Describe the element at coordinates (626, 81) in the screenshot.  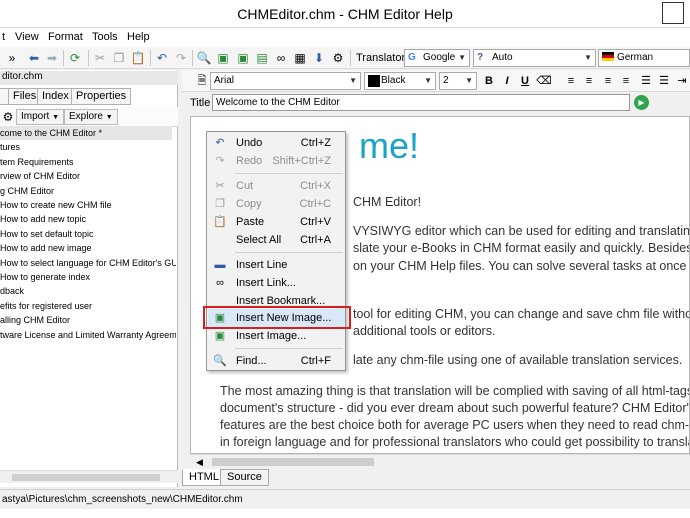
I see `justify-icon: ≡` at that location.